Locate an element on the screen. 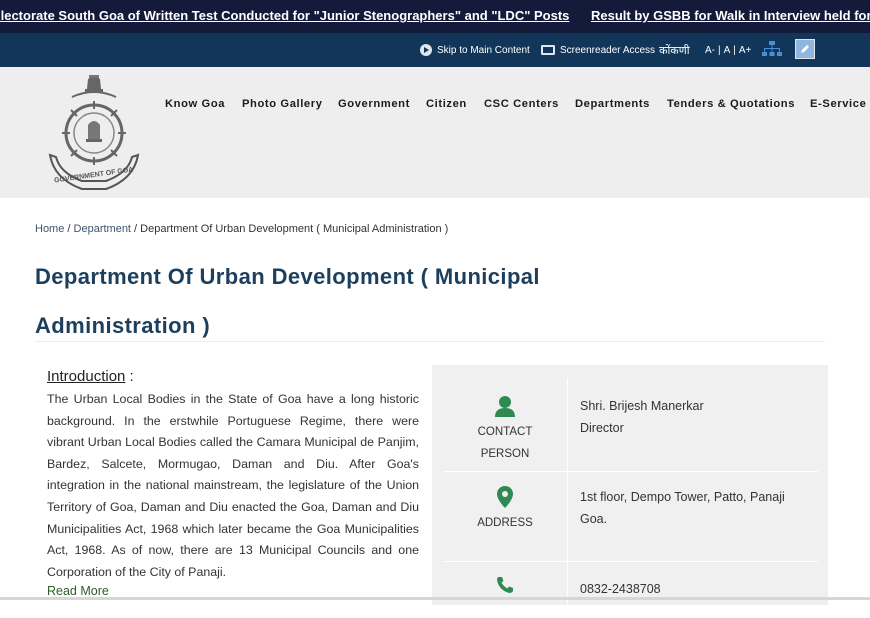 The width and height of the screenshot is (870, 618). skip-to-main-link: Skip to Main Content is located at coordinates (475, 50).